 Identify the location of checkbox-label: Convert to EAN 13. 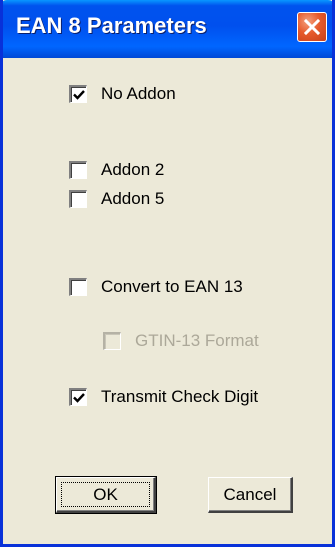
(172, 286).